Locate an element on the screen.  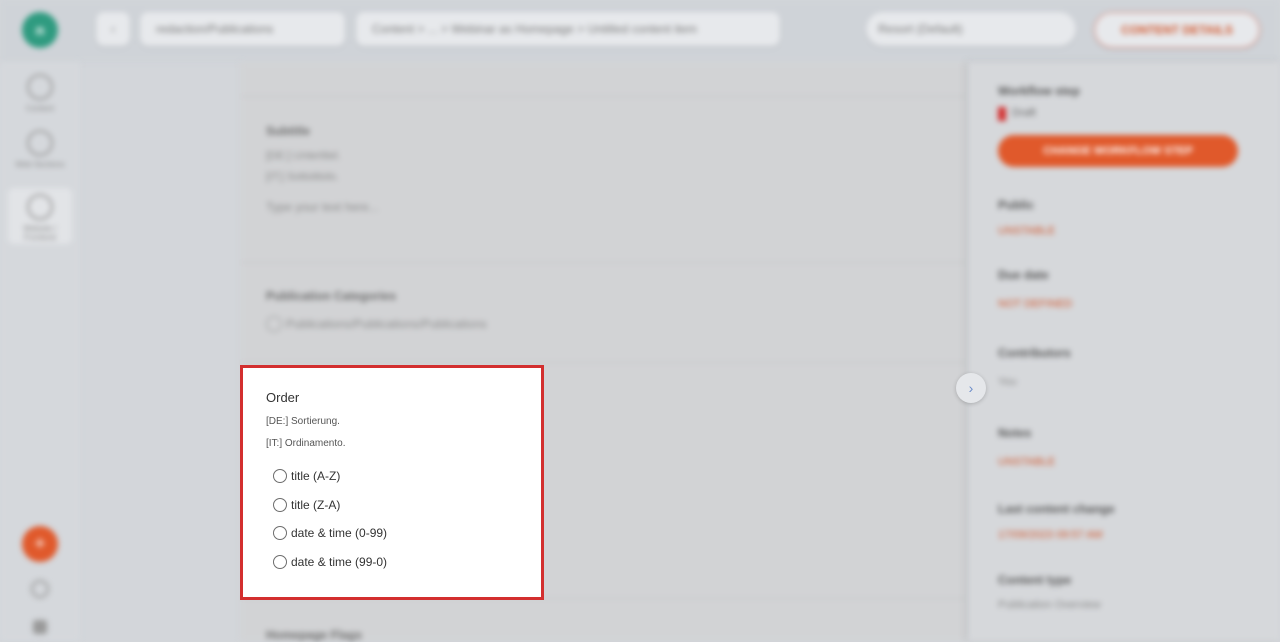
subtitle-de: [DE:] Untertitel. is located at coordinates (303, 156).